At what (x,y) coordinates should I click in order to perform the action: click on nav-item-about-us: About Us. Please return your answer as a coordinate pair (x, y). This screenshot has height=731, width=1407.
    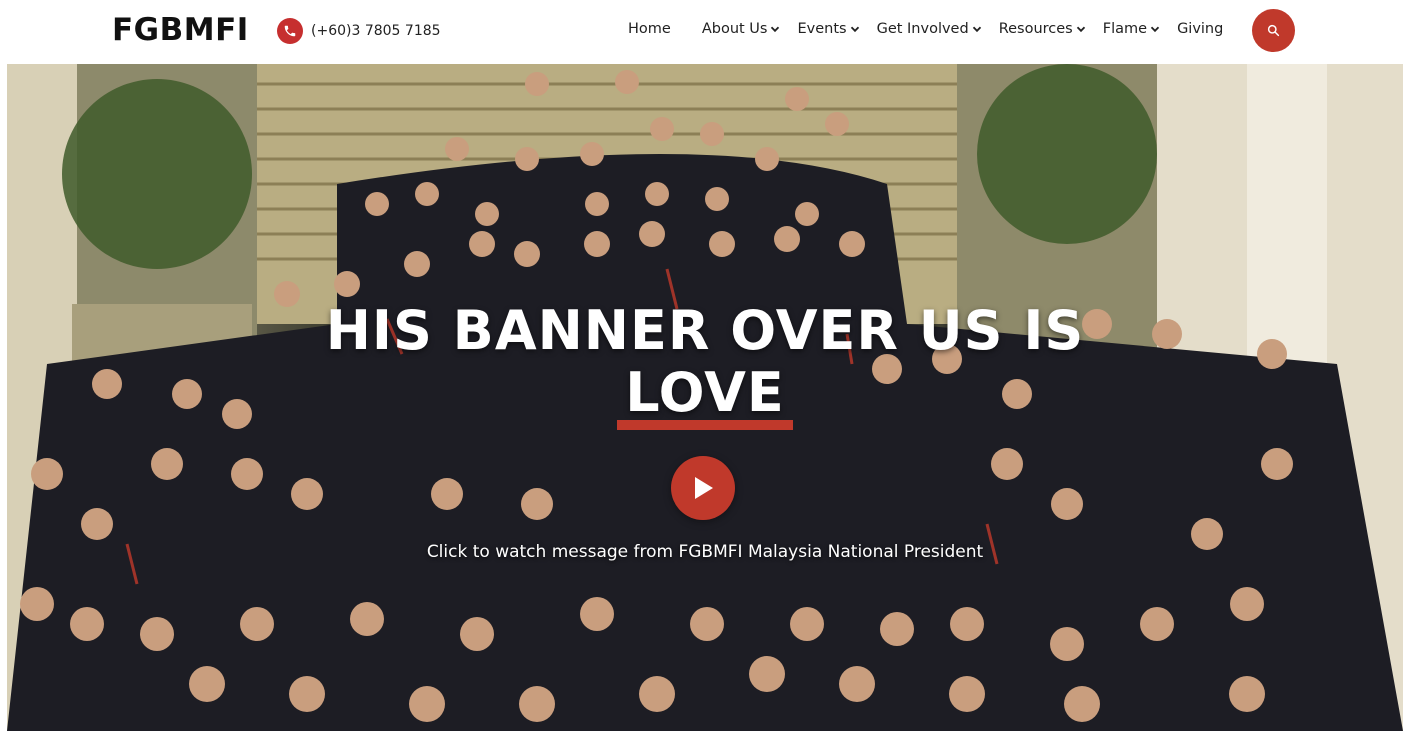
    Looking at the image, I should click on (741, 29).